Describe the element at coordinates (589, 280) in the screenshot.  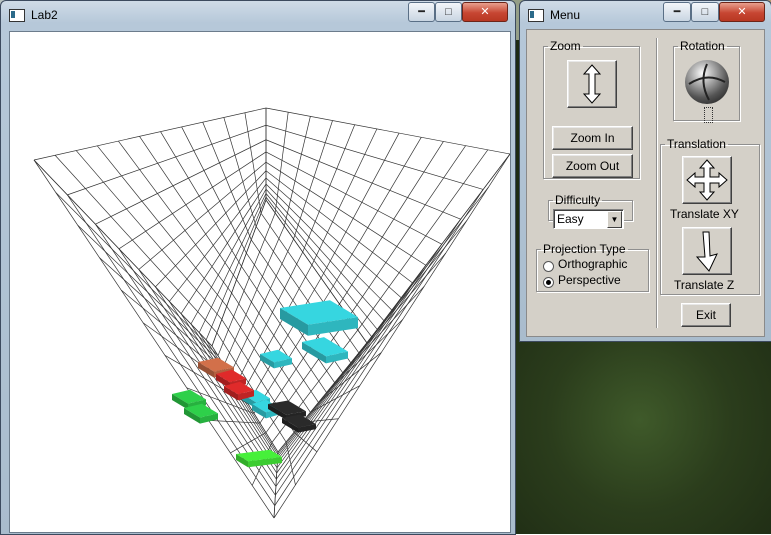
I see `perspective-label: Perspective` at that location.